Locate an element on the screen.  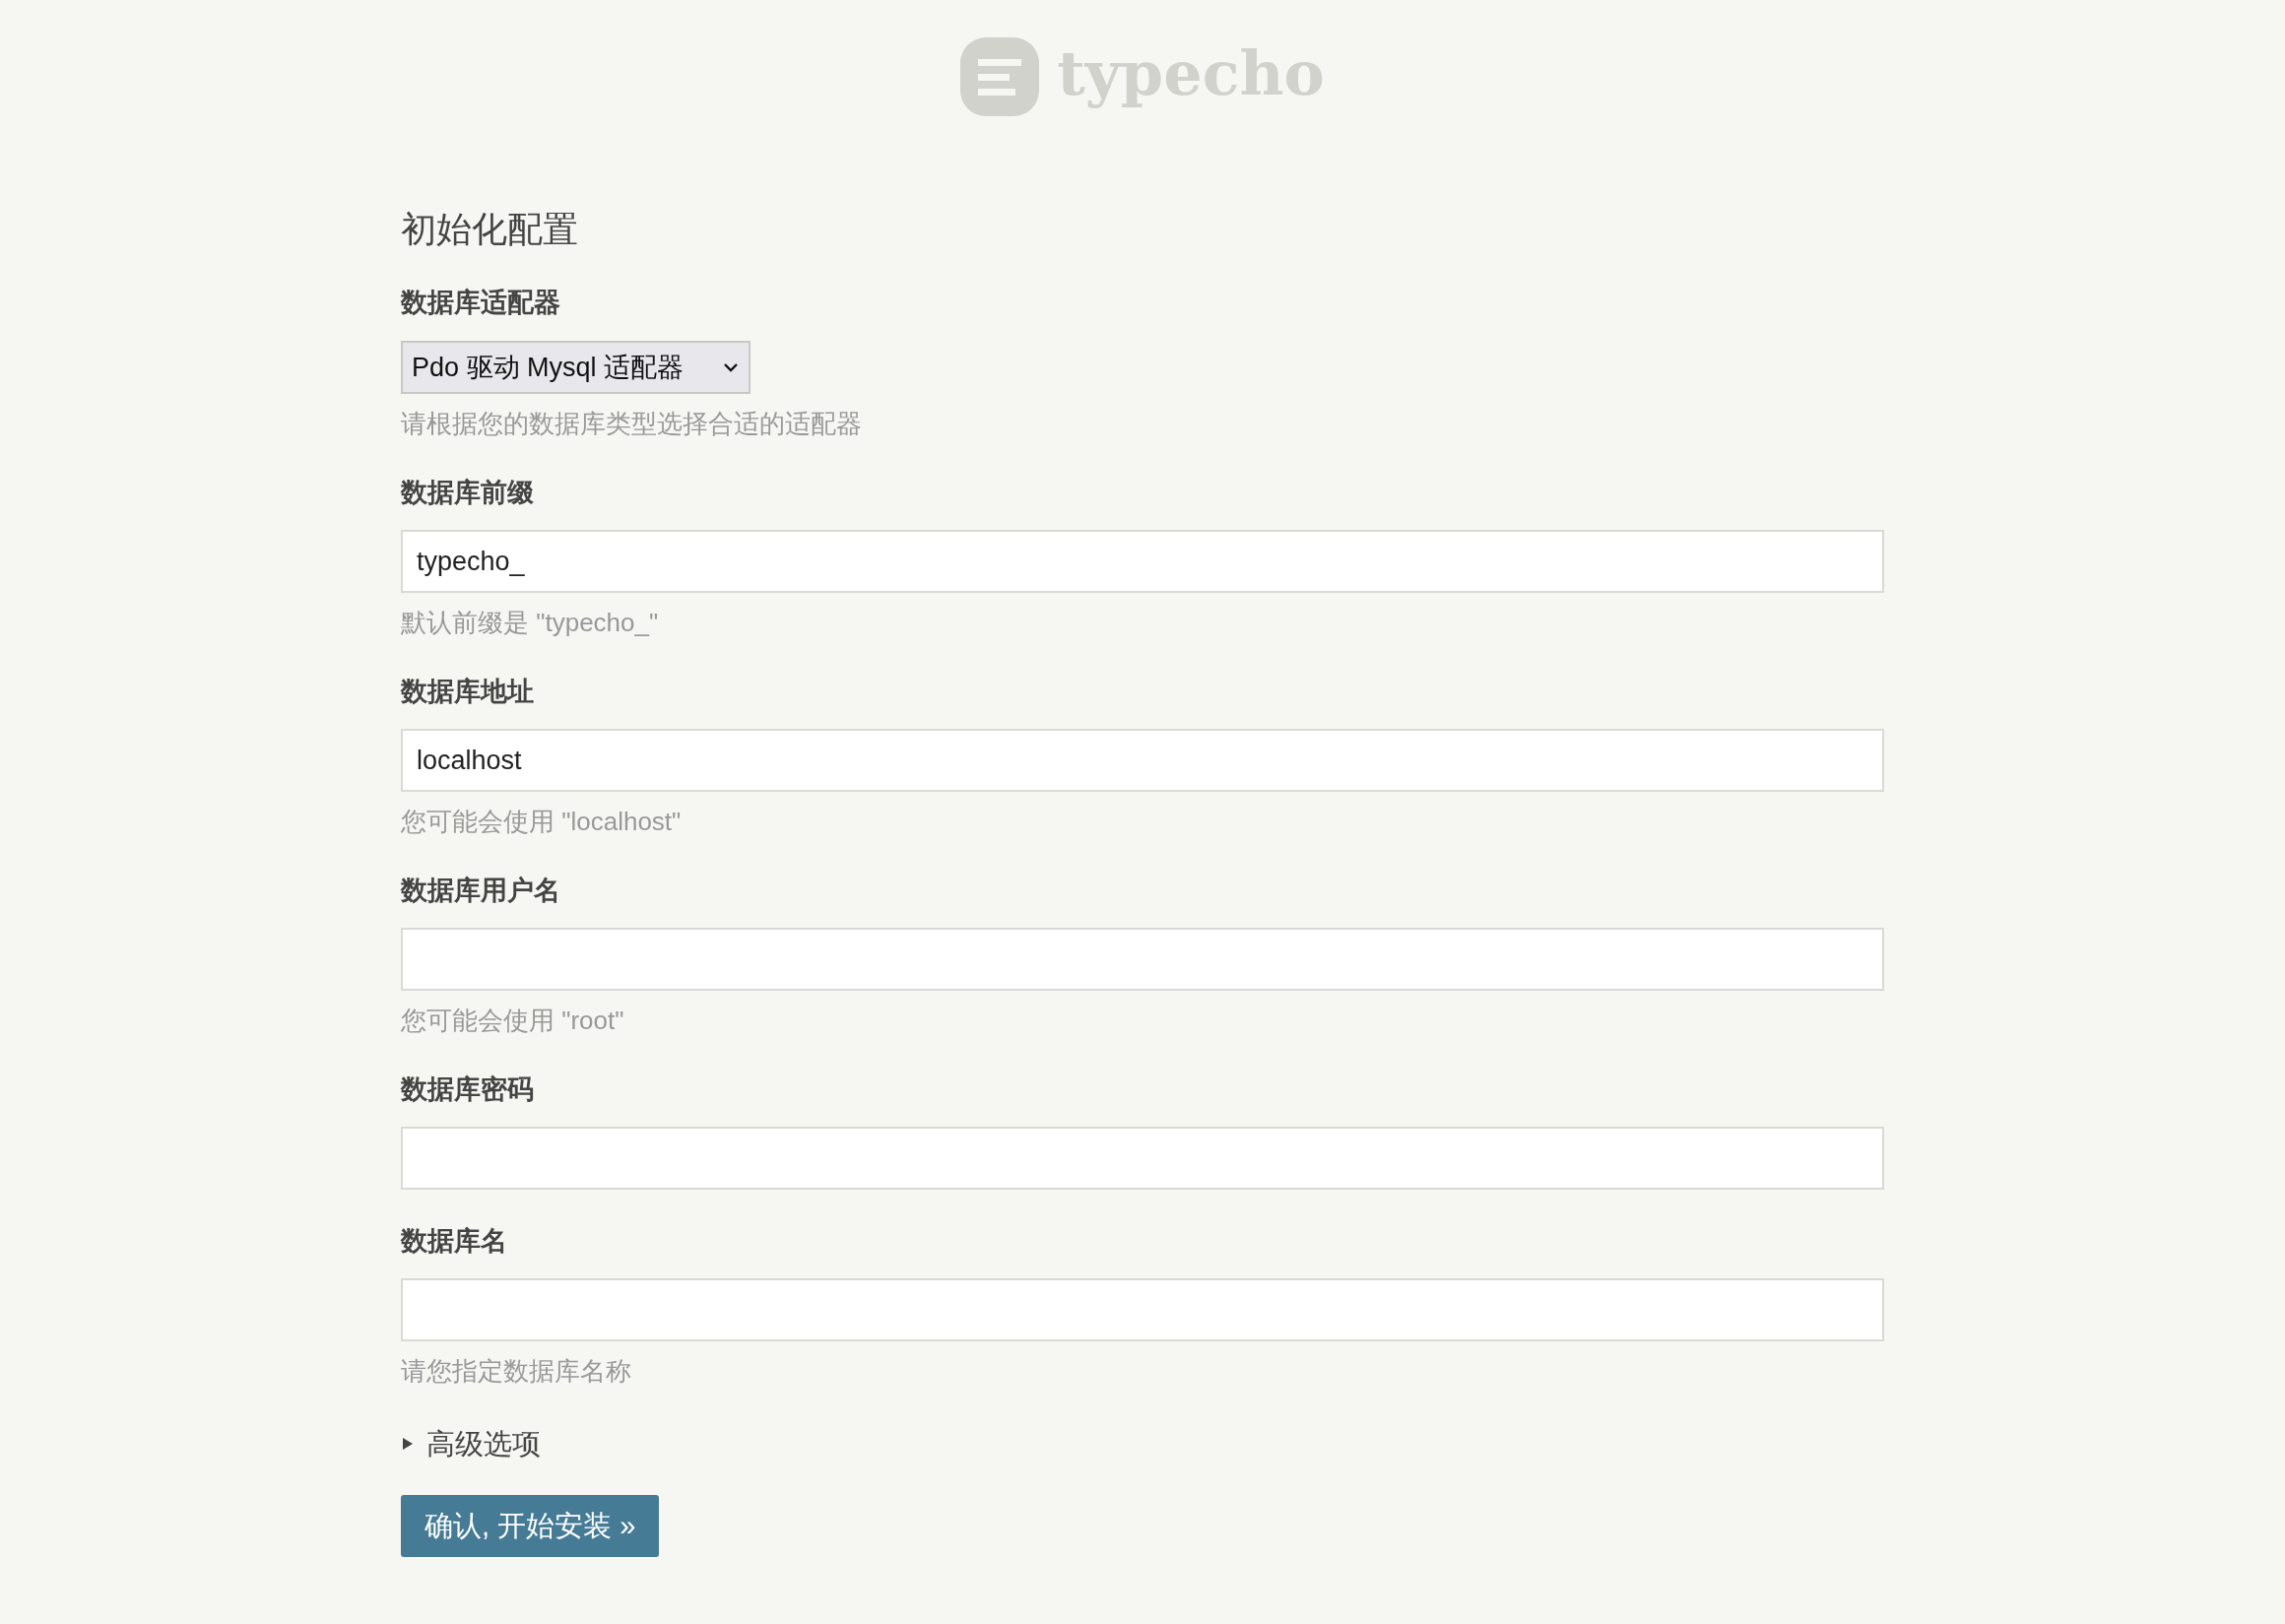
field-hint: 请您指定数据库名称 is located at coordinates (516, 1372).